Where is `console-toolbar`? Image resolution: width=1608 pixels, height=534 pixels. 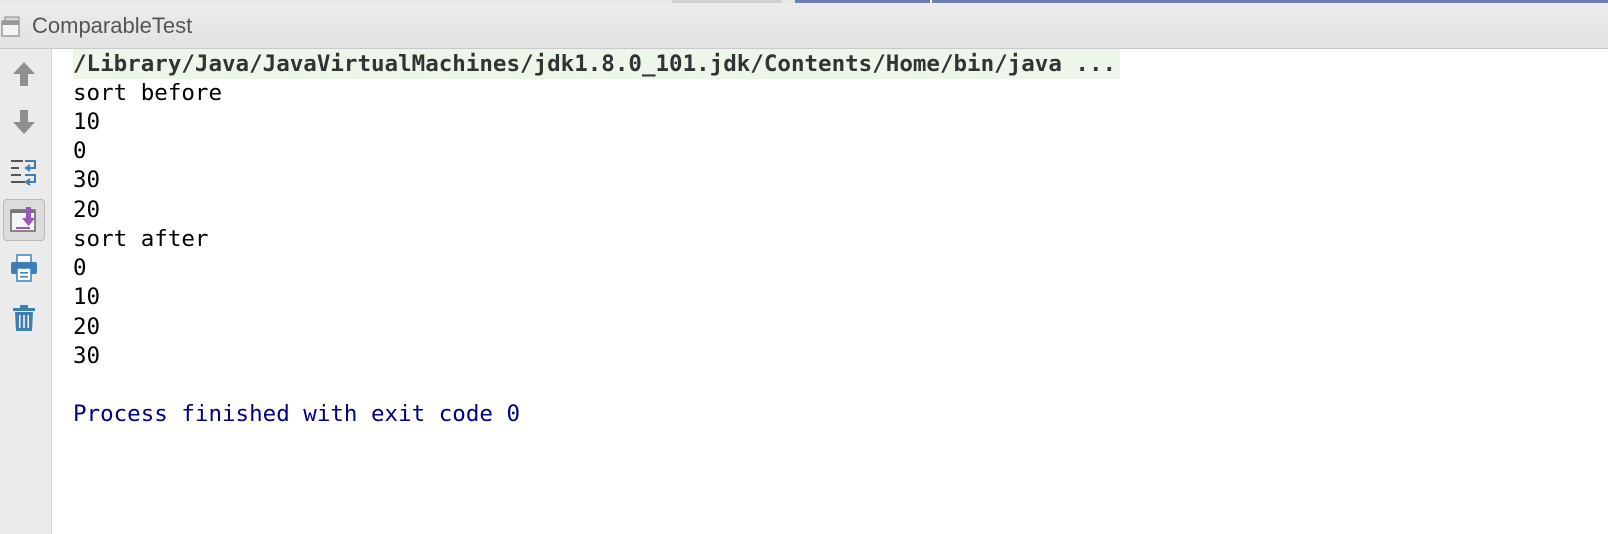 console-toolbar is located at coordinates (26, 291).